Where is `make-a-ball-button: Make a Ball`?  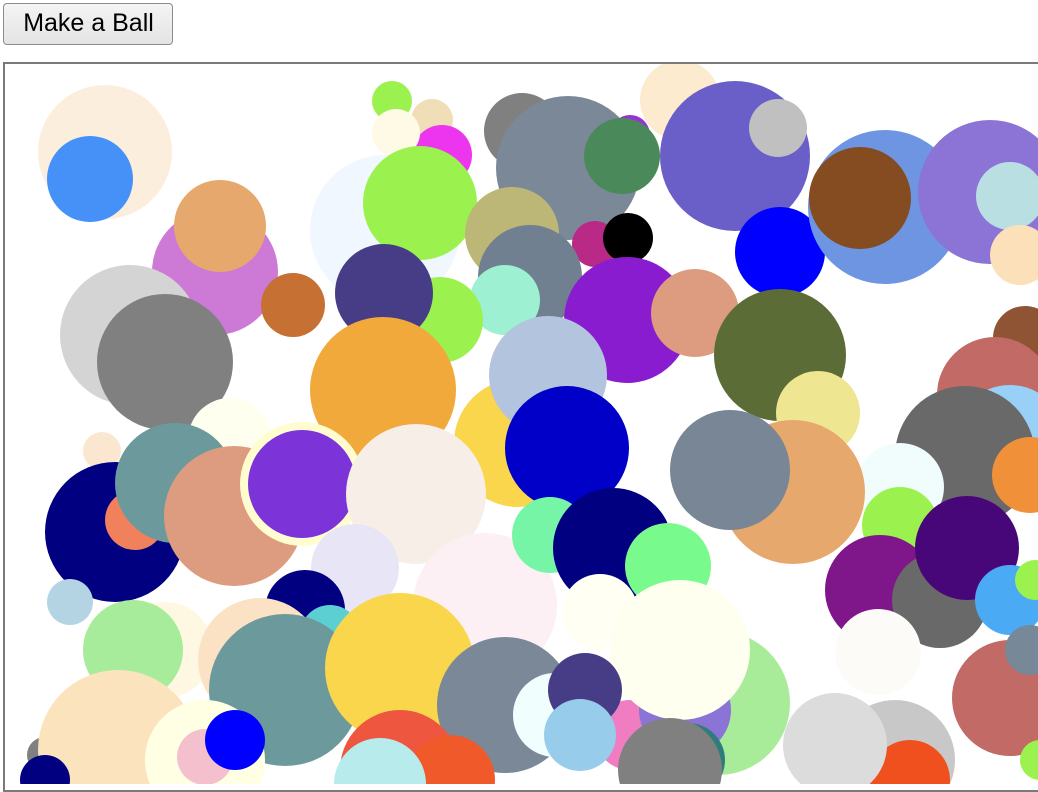
make-a-ball-button: Make a Ball is located at coordinates (88, 24).